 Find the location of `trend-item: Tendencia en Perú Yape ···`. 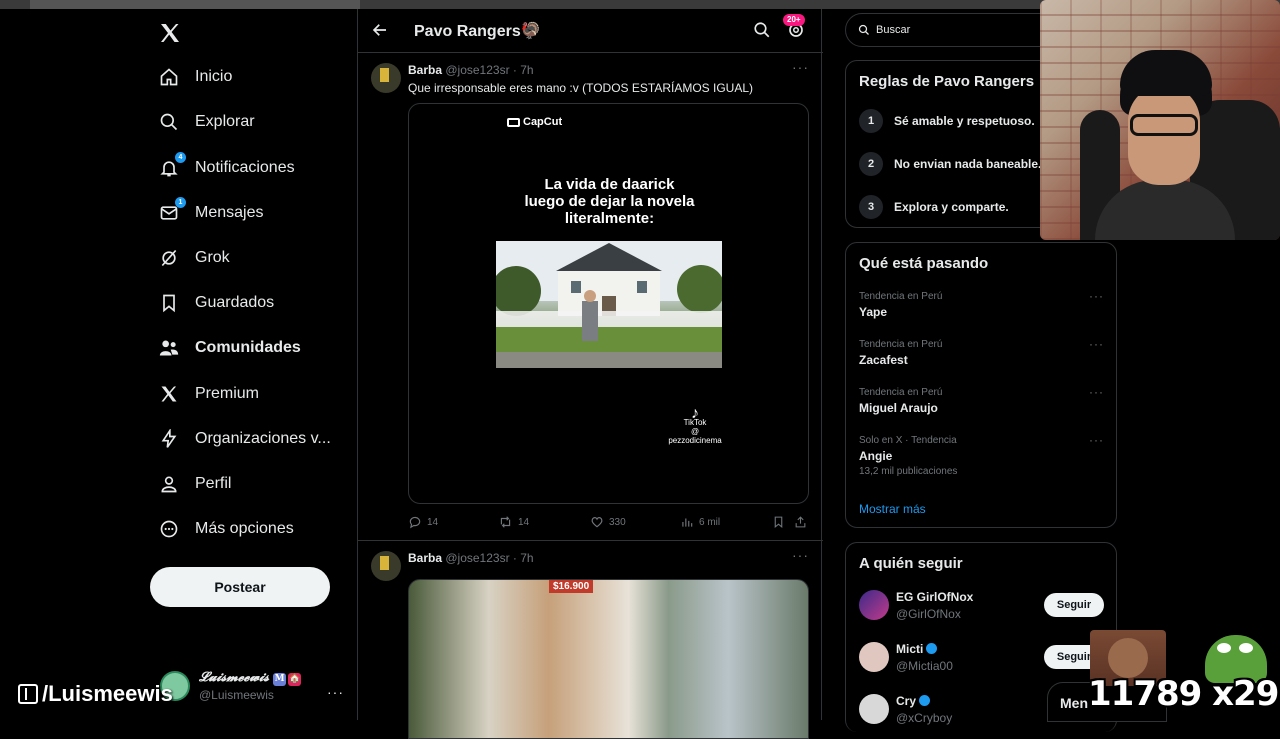

trend-item: Tendencia en Perú Yape ··· is located at coordinates (981, 304).